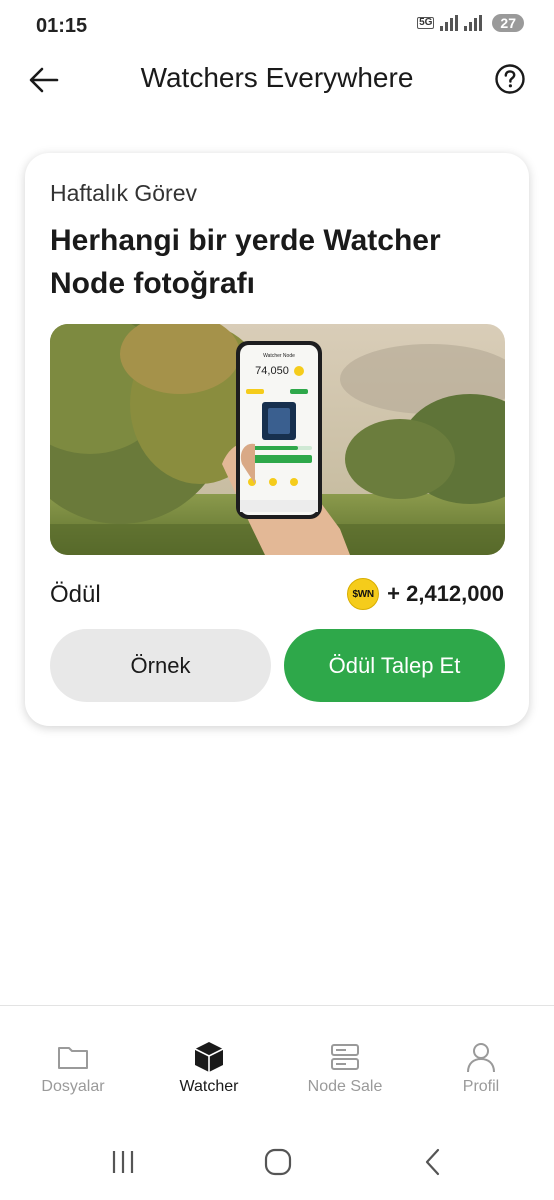 The width and height of the screenshot is (554, 1200). I want to click on network-type: 5G, so click(426, 23).